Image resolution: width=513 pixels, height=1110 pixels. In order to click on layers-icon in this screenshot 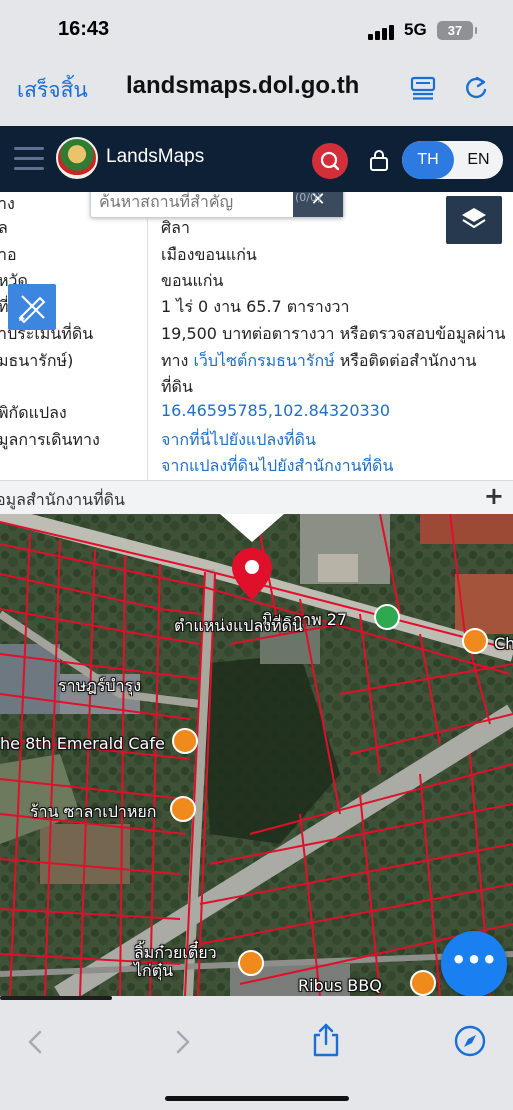, I will do `click(474, 218)`.